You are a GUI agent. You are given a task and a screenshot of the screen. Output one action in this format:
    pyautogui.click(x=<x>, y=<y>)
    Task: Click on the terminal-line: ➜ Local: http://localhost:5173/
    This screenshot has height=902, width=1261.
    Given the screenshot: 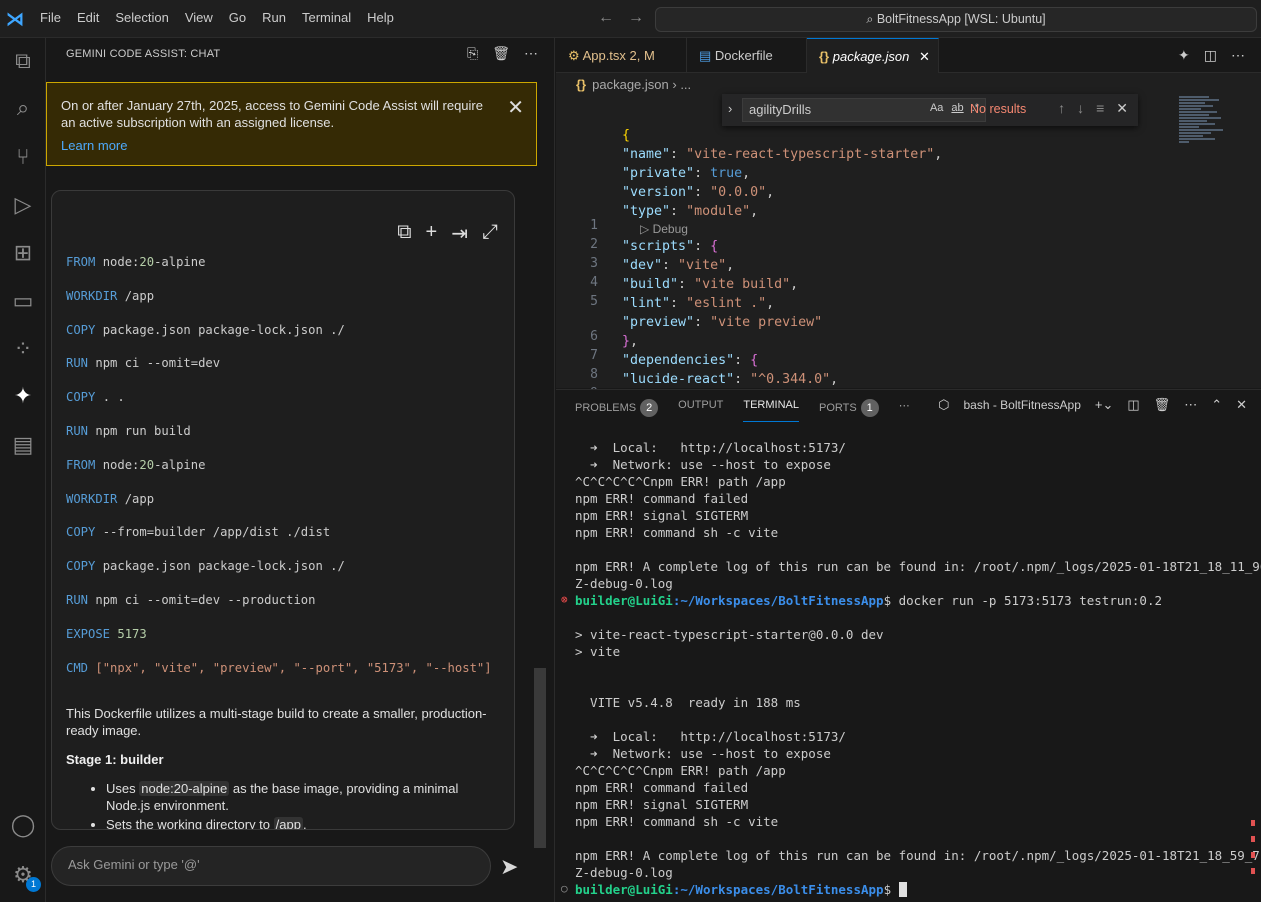 What is the action you would take?
    pyautogui.click(x=710, y=736)
    